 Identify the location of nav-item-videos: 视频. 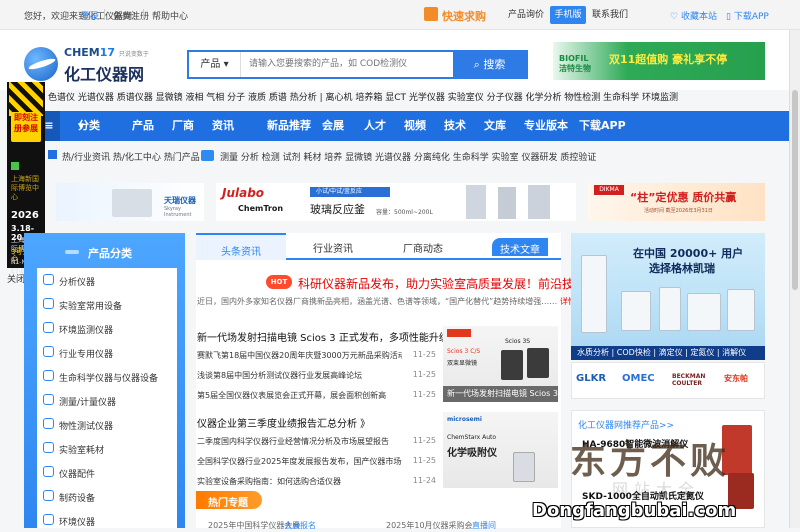
(415, 126).